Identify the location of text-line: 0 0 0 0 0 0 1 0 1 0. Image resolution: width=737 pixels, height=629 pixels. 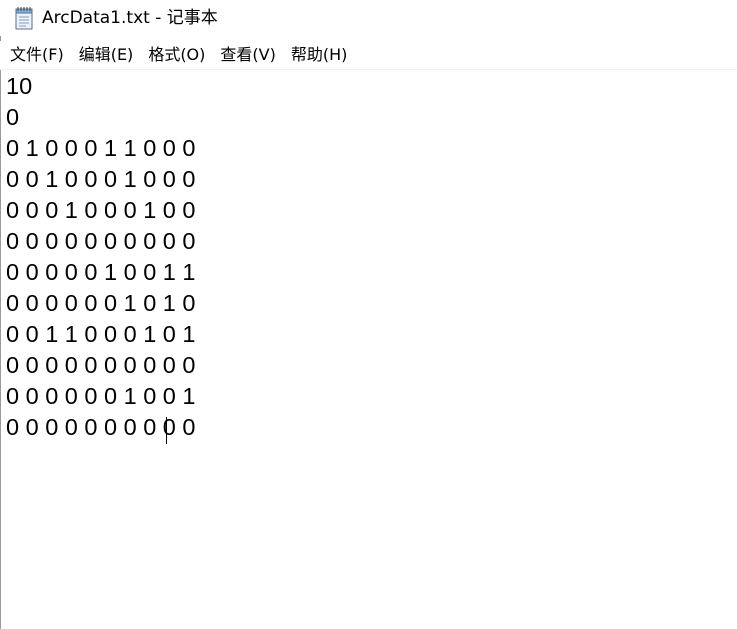
(101, 303).